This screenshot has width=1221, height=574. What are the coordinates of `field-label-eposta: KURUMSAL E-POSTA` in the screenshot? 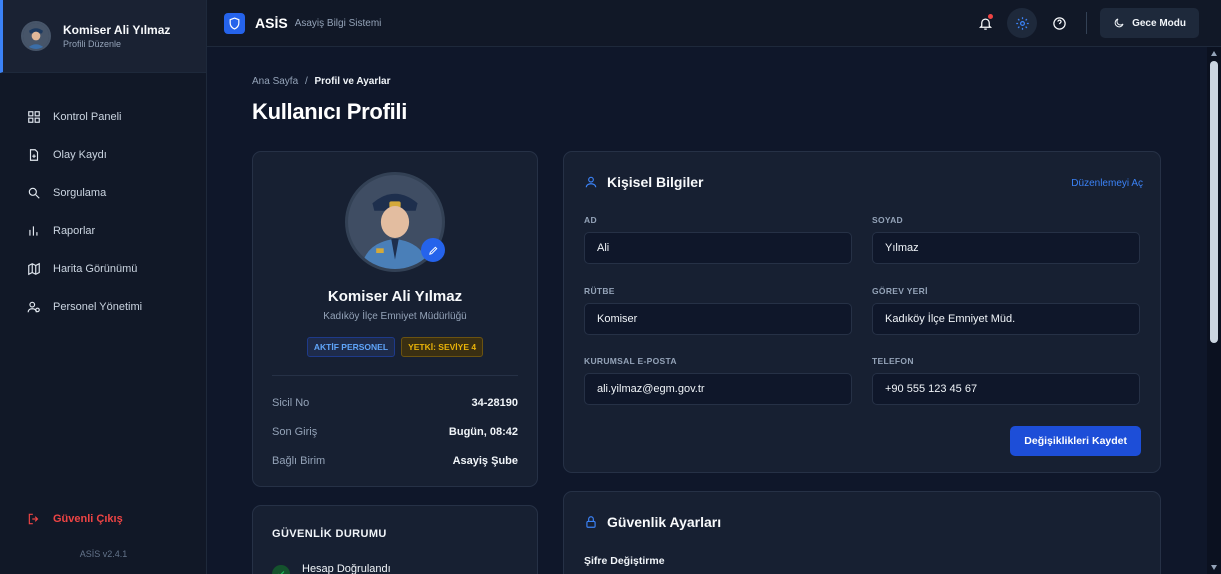 It's located at (630, 361).